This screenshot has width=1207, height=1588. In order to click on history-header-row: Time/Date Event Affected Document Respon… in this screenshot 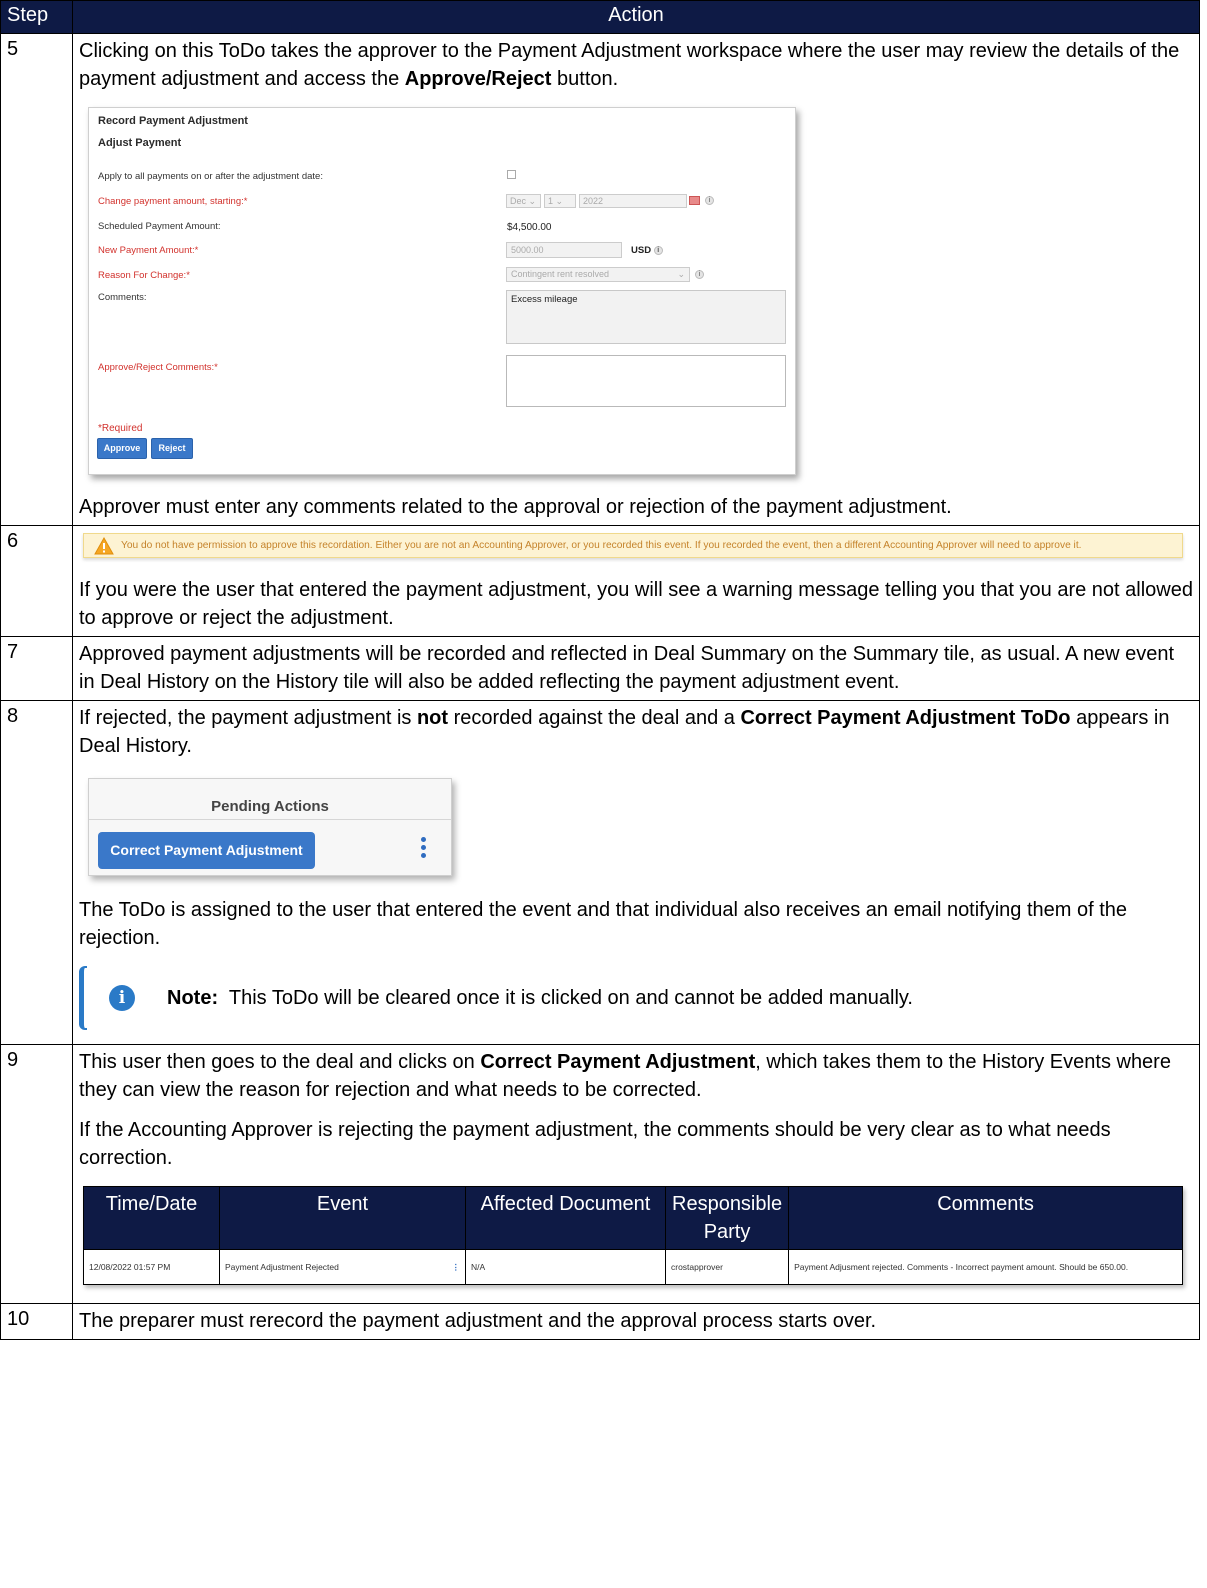, I will do `click(633, 1218)`.